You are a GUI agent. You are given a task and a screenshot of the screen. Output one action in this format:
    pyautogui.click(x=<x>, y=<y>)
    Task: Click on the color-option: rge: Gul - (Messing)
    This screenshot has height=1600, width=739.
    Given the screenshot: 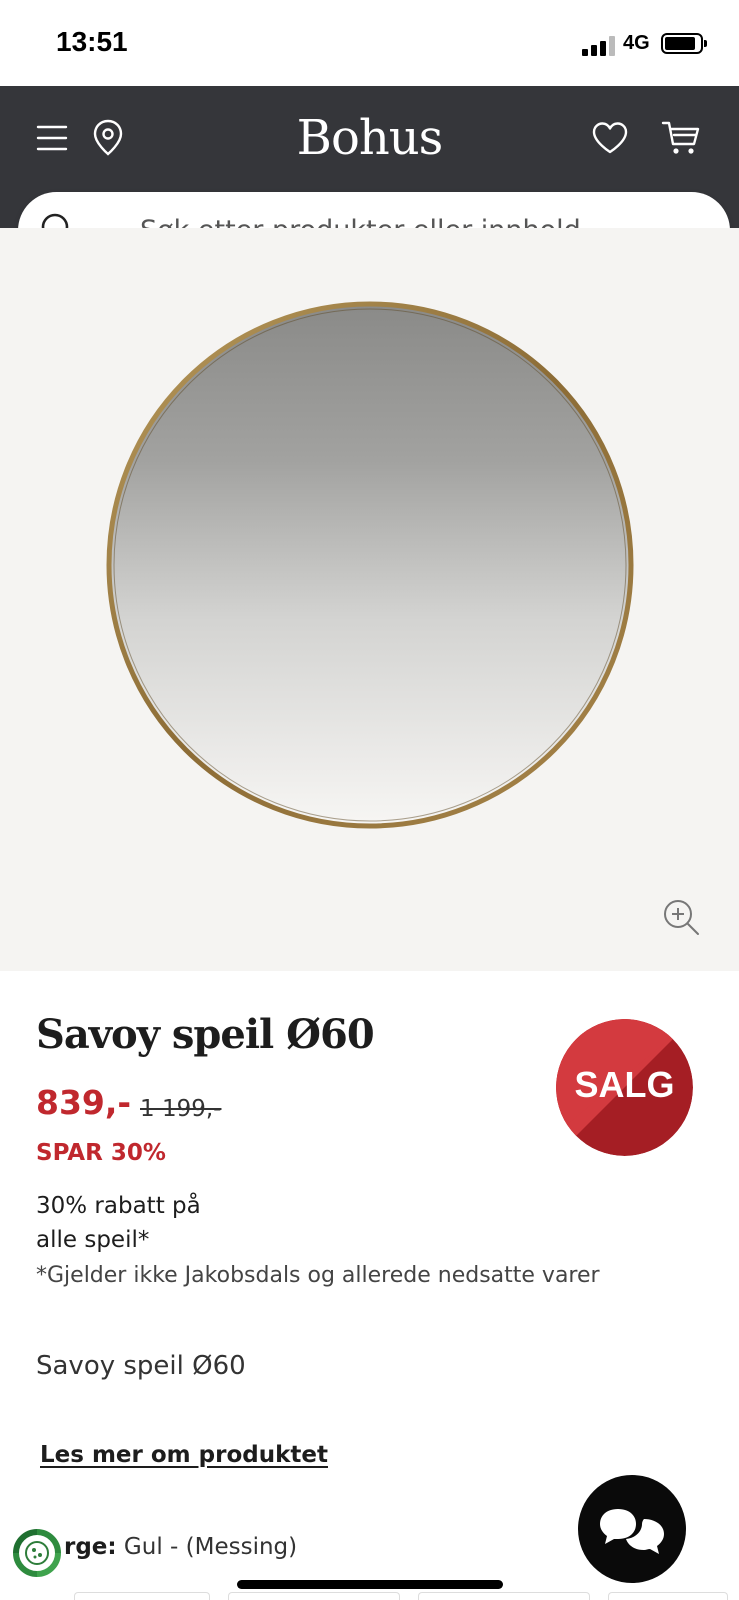 What is the action you would take?
    pyautogui.click(x=180, y=1547)
    